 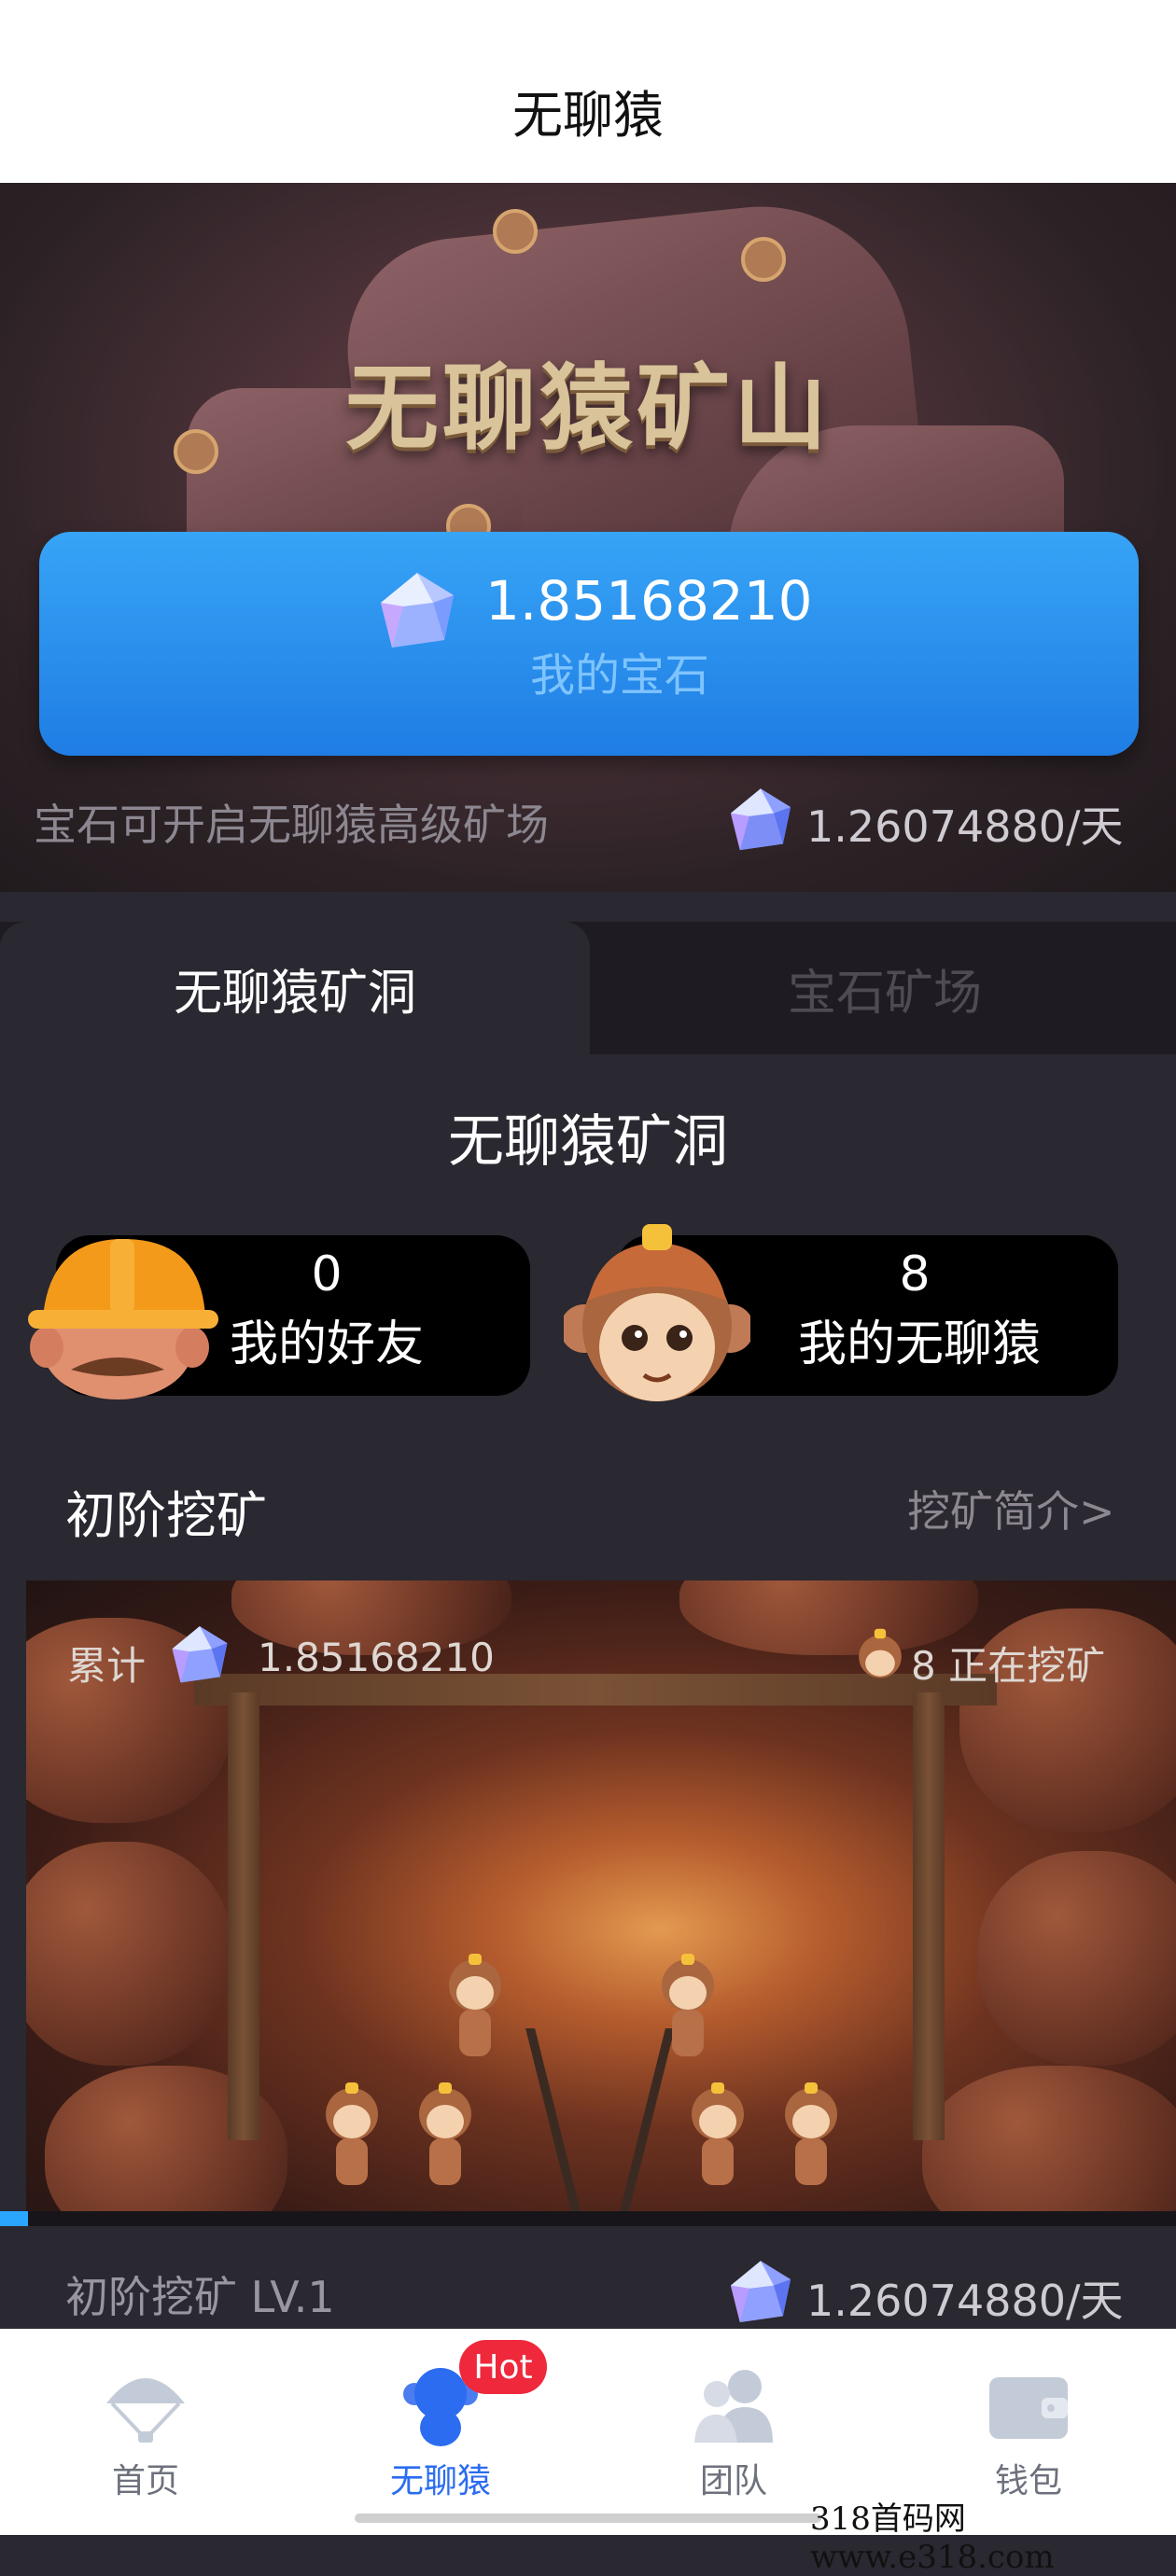 What do you see at coordinates (327, 1274) in the screenshot?
I see `friends-count: 0` at bounding box center [327, 1274].